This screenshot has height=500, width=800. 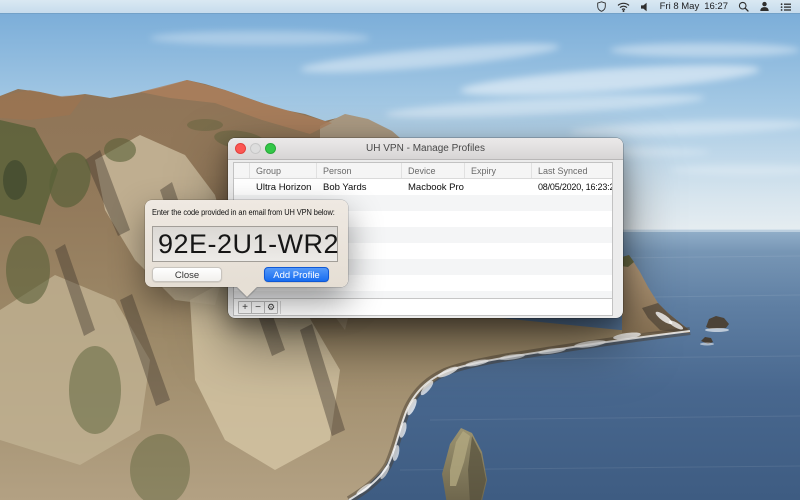 What do you see at coordinates (679, 6) in the screenshot?
I see `menu-date: Fri 8 May` at bounding box center [679, 6].